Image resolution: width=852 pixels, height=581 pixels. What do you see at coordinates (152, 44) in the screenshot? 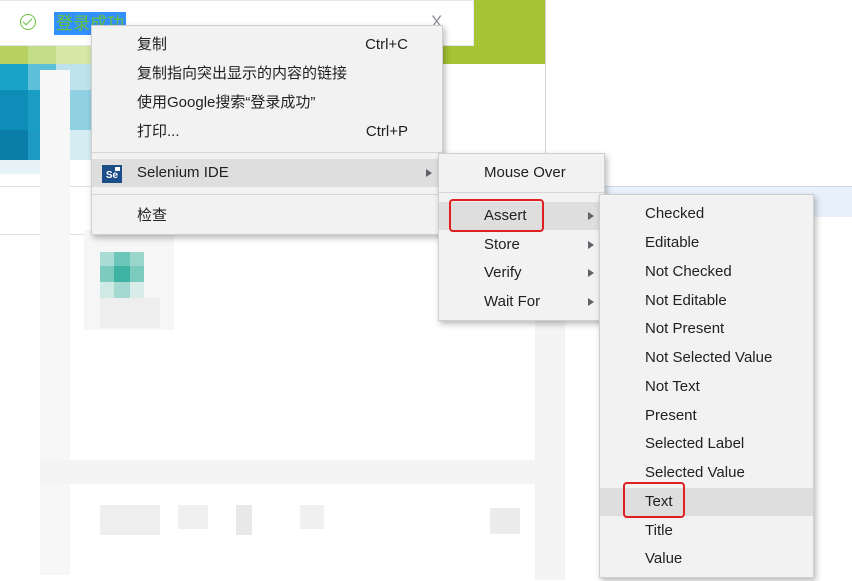
I see `menu-item-label: 复制` at bounding box center [152, 44].